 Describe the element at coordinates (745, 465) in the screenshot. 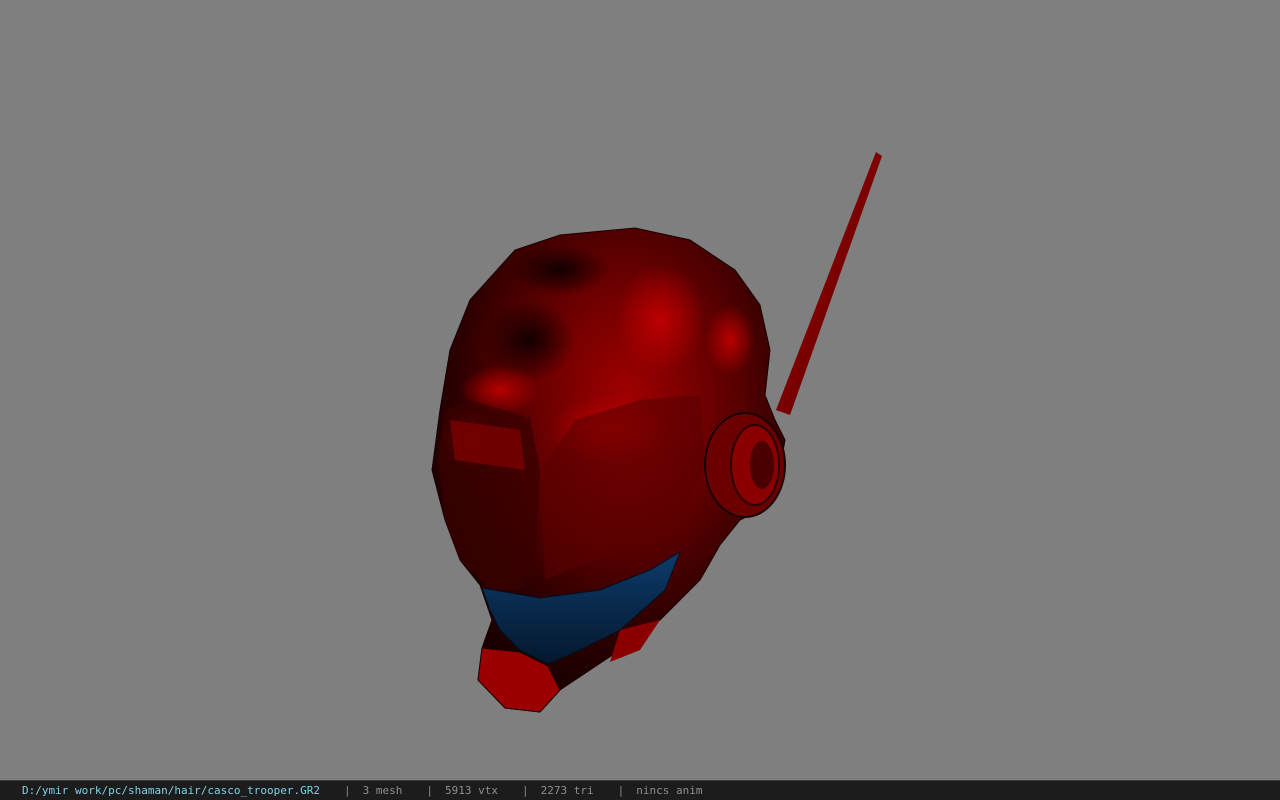

I see `helmet-ear-piece` at that location.